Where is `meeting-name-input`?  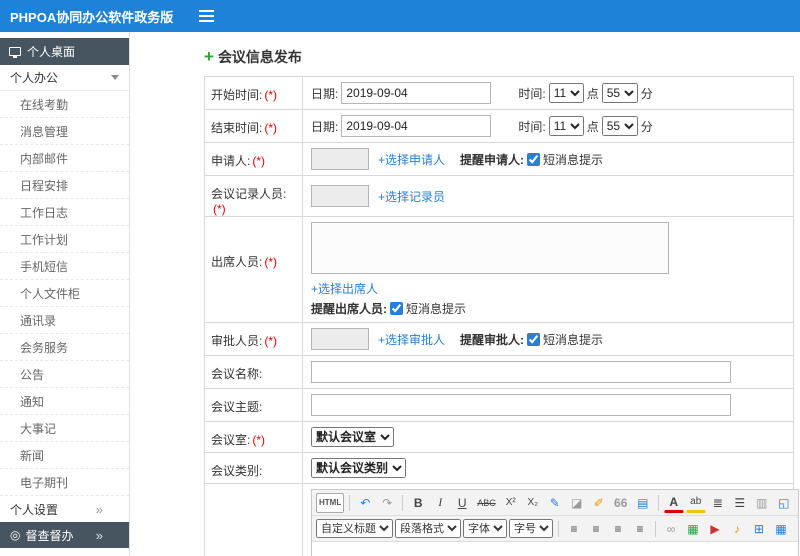 meeting-name-input is located at coordinates (521, 372).